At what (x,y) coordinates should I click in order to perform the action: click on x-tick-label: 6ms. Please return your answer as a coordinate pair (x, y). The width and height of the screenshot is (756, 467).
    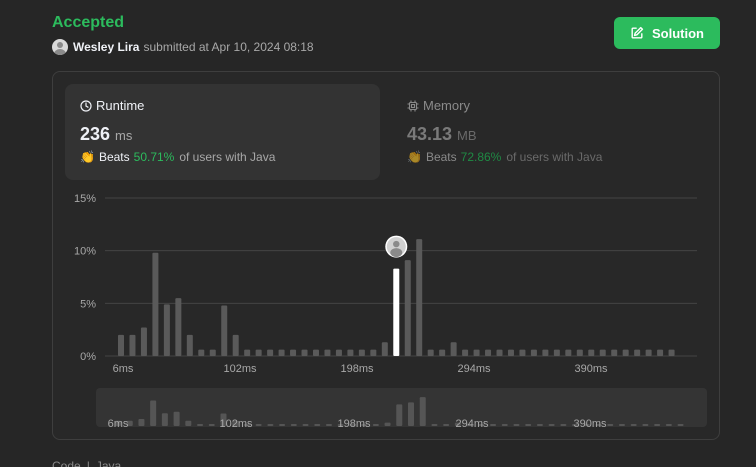
    Looking at the image, I should click on (123, 369).